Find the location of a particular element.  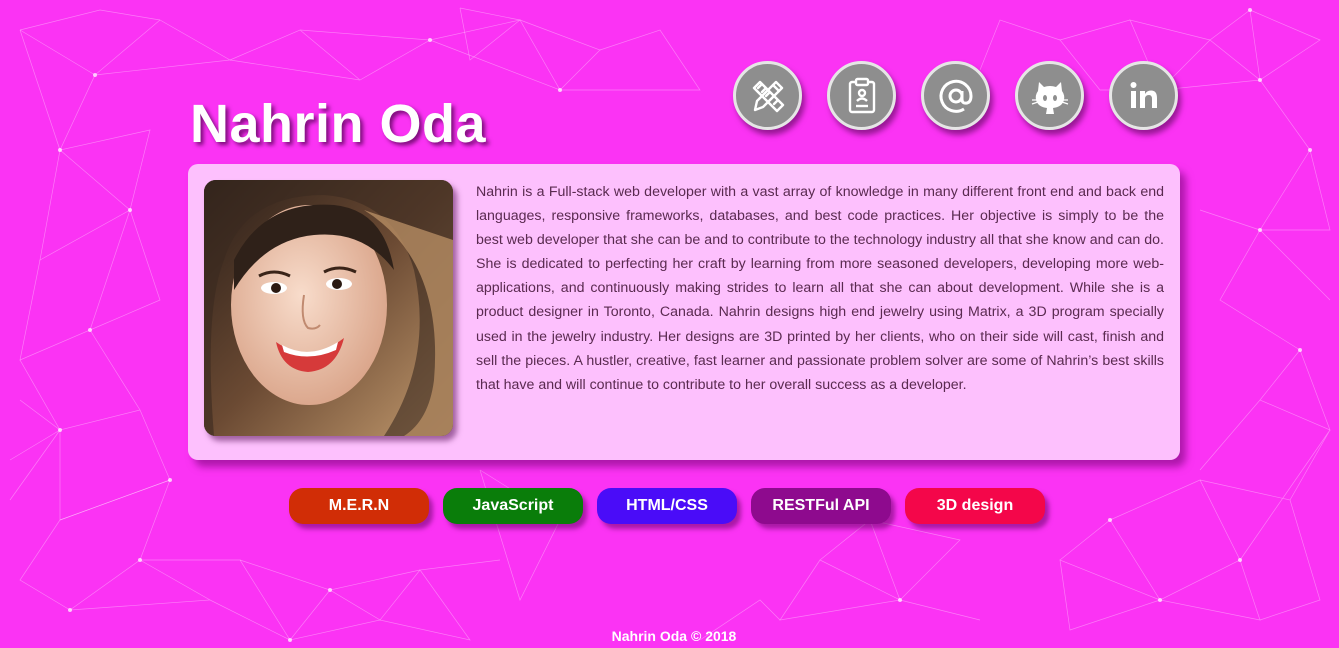

page-title: Nahrin Oda is located at coordinates (338, 124).